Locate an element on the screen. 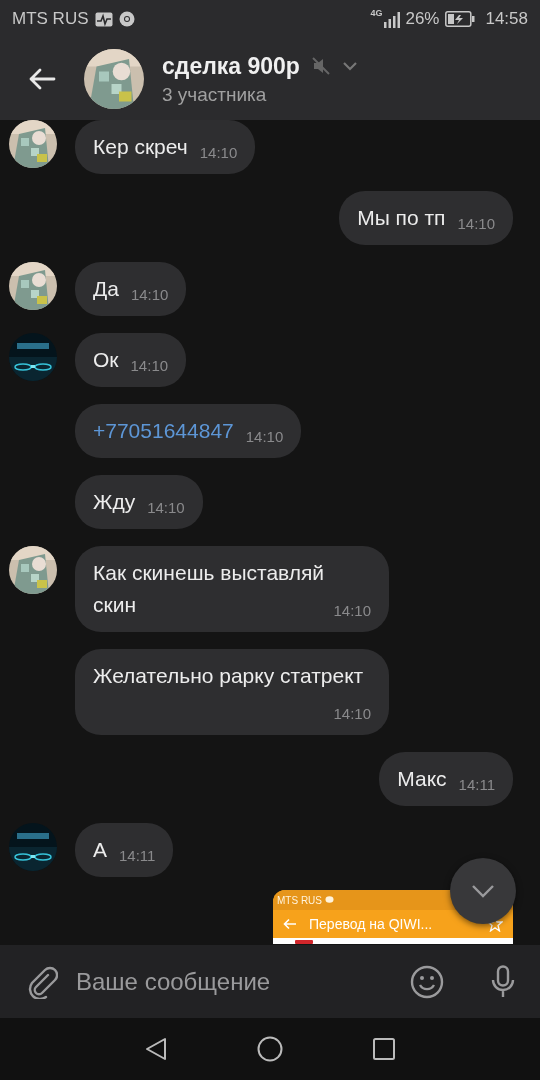  message-text: Как скинешь выставляй скин is located at coordinates (209, 588).